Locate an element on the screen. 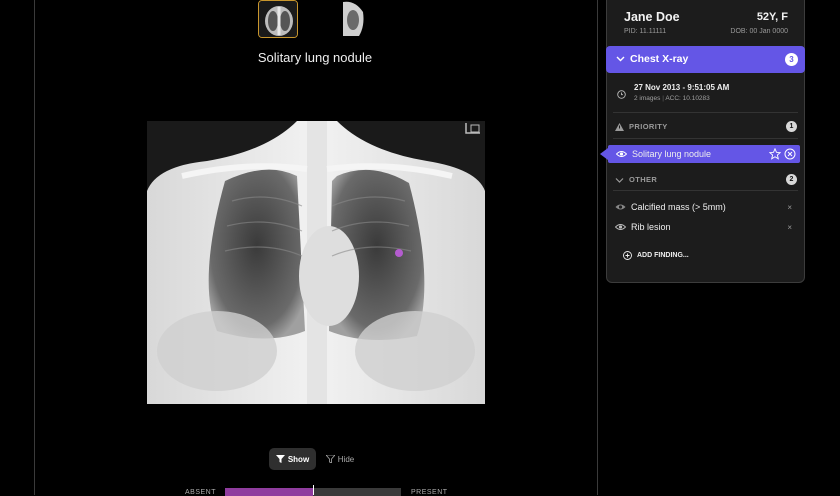  hide-label: Hide is located at coordinates (346, 459).